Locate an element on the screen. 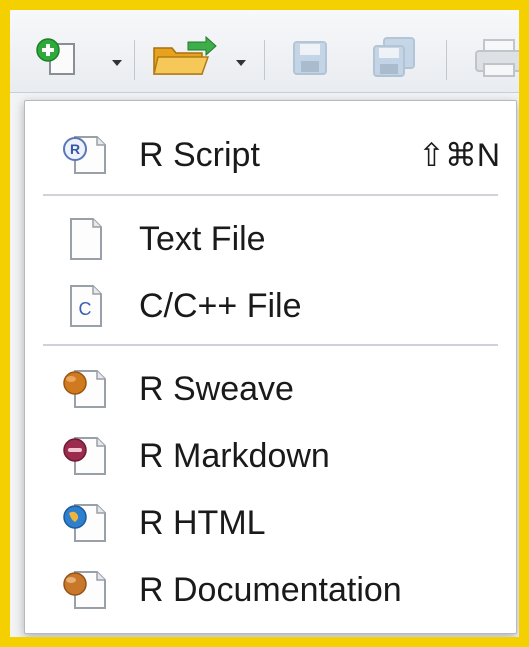 The height and width of the screenshot is (647, 529). text-file-icon is located at coordinates (86, 239).